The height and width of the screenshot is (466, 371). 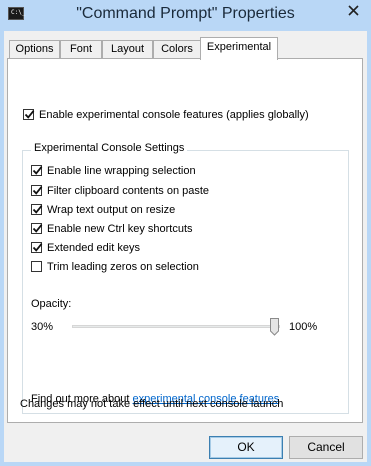 I want to click on title-bar: C:\_ "Command Prompt" Properties, so click(x=185, y=15).